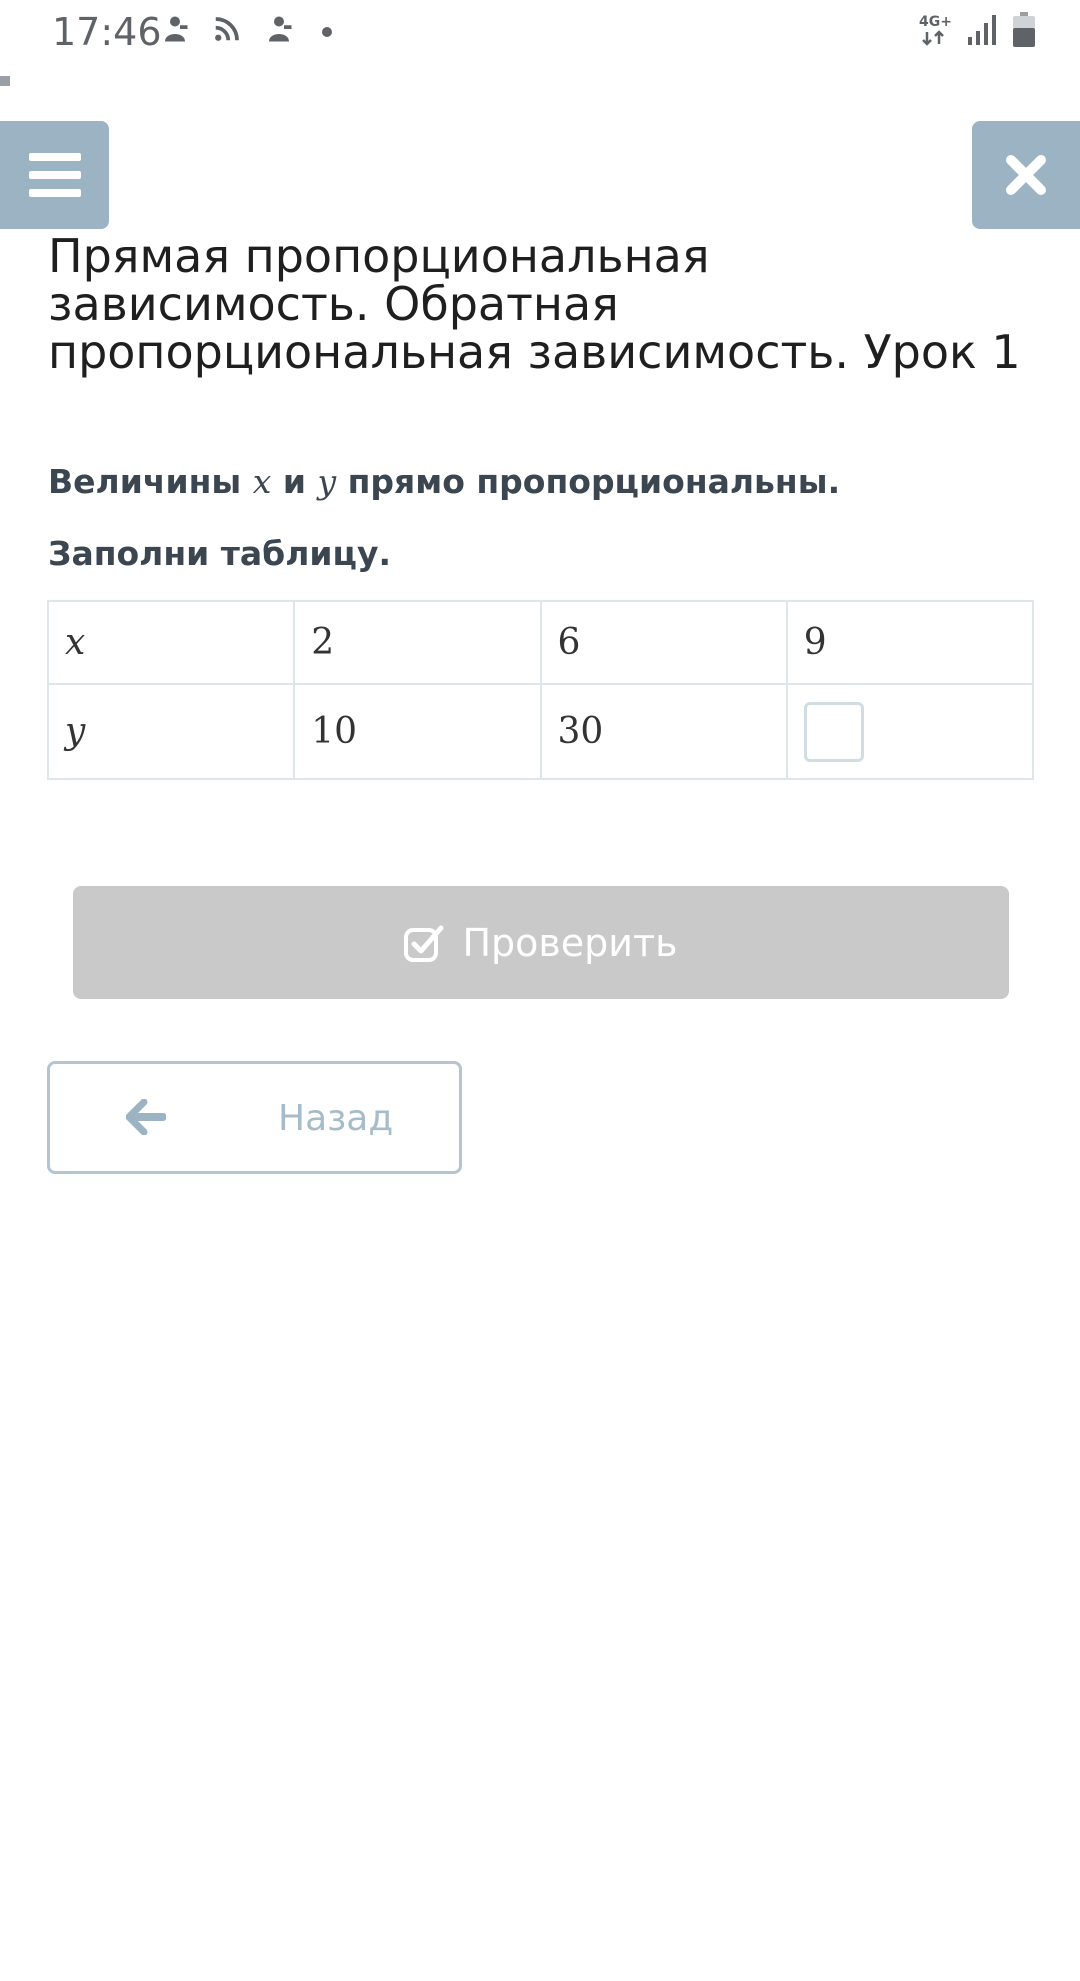 The height and width of the screenshot is (1981, 1080). I want to click on task-text-and: и, so click(294, 481).